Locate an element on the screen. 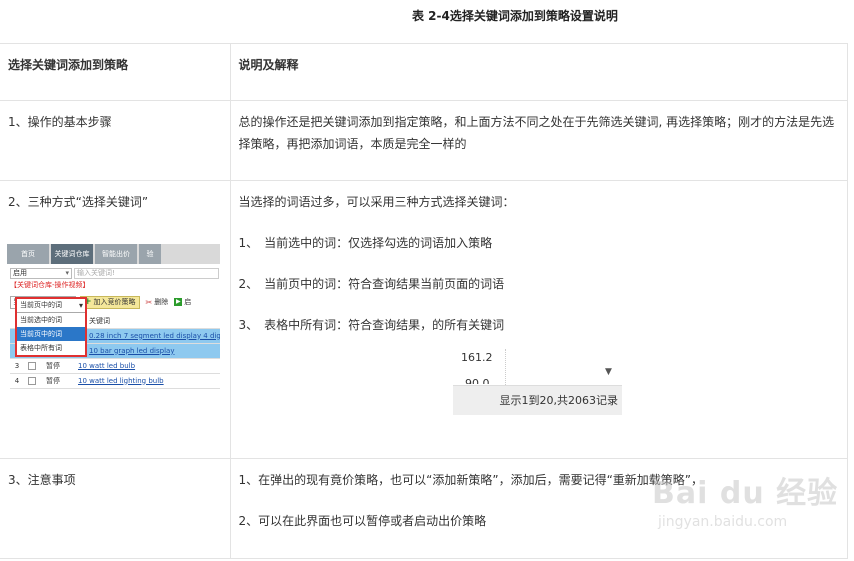 This screenshot has width=854, height=561. row3-item-2: 2、可以在此界面也可以暂停或者启动出价策略 is located at coordinates (362, 521).